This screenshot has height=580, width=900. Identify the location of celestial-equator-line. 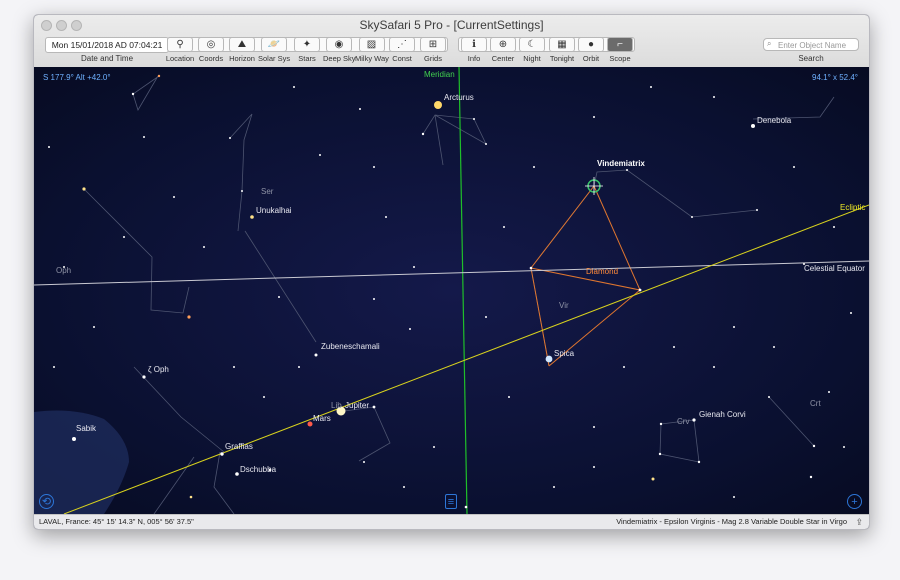
(451, 273).